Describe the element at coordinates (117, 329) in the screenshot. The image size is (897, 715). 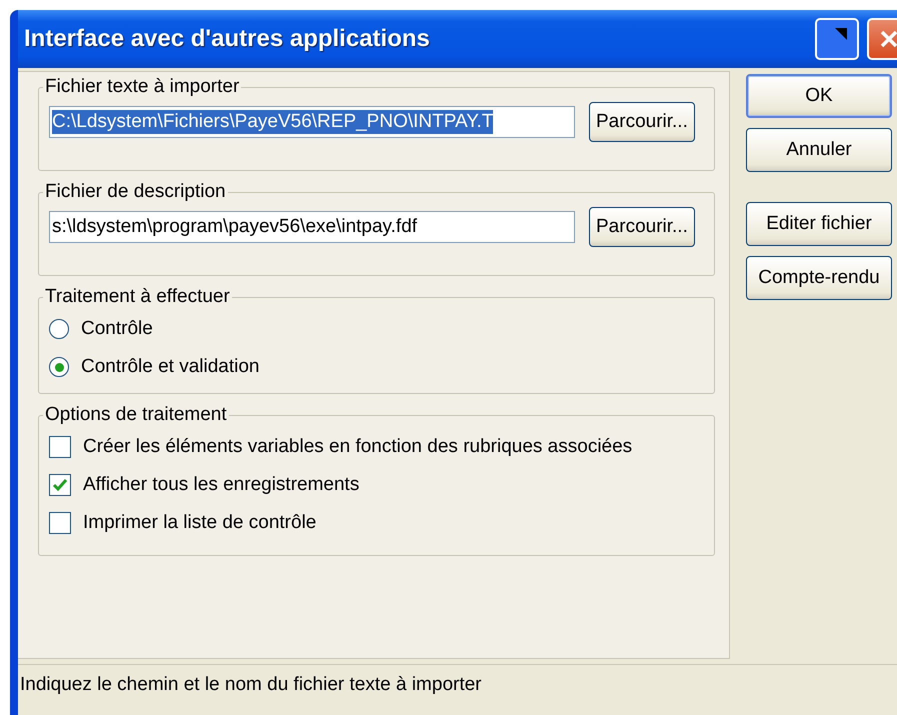
I see `radio-label: Contrôle` at that location.